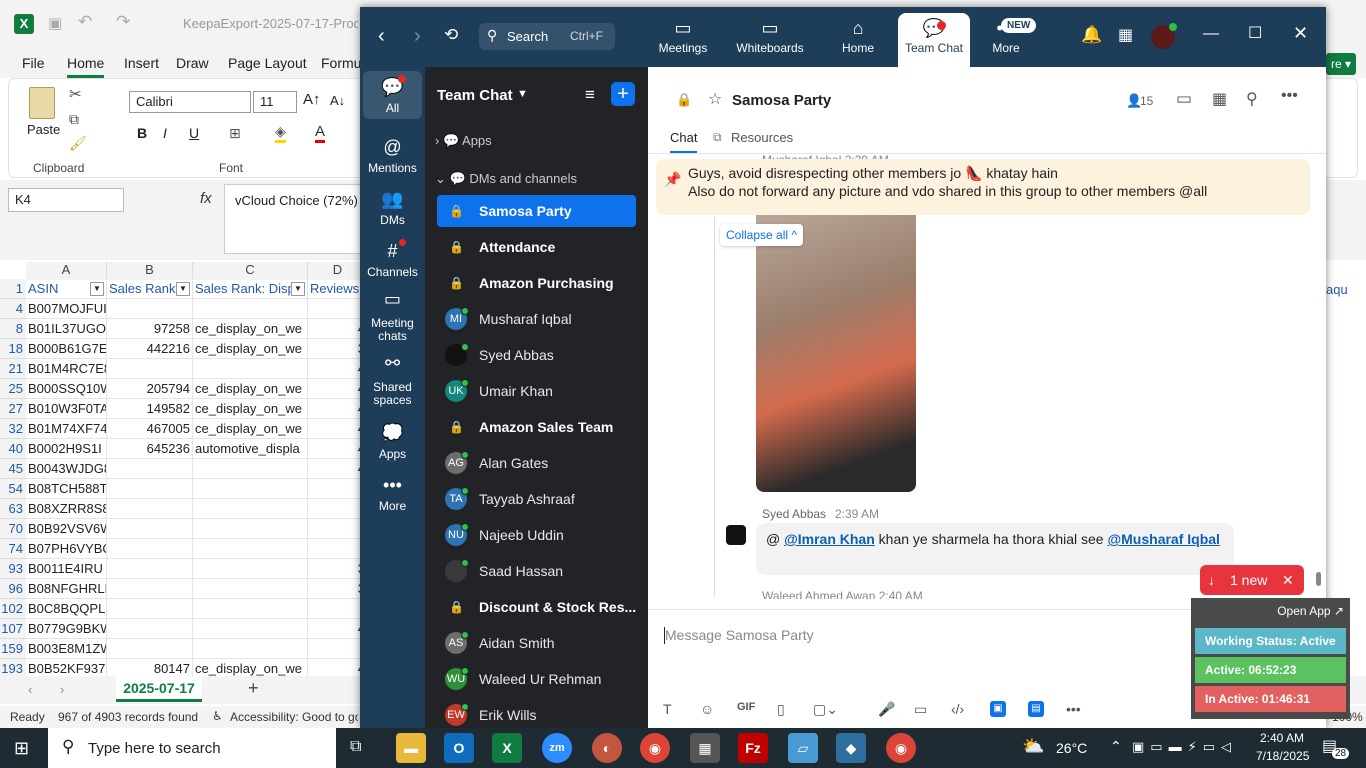 The width and height of the screenshot is (1366, 768). What do you see at coordinates (320, 133) in the screenshot?
I see `font-color-icon: A` at bounding box center [320, 133].